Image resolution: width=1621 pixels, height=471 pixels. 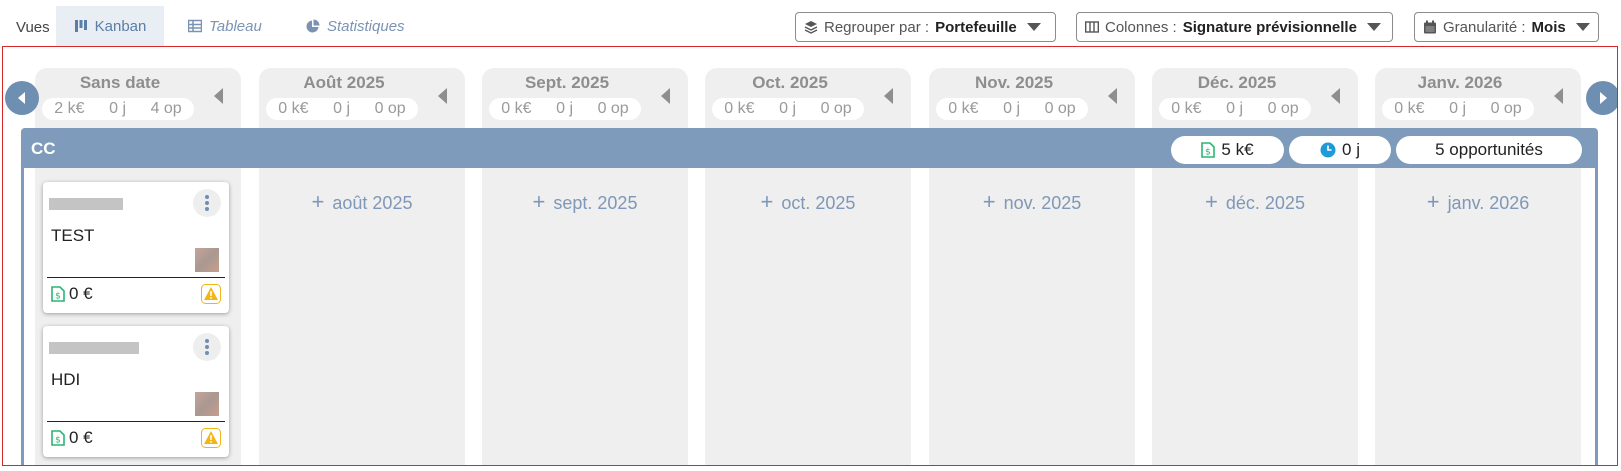 What do you see at coordinates (362, 202) in the screenshot?
I see `add-opportunity-button: + août 2025` at bounding box center [362, 202].